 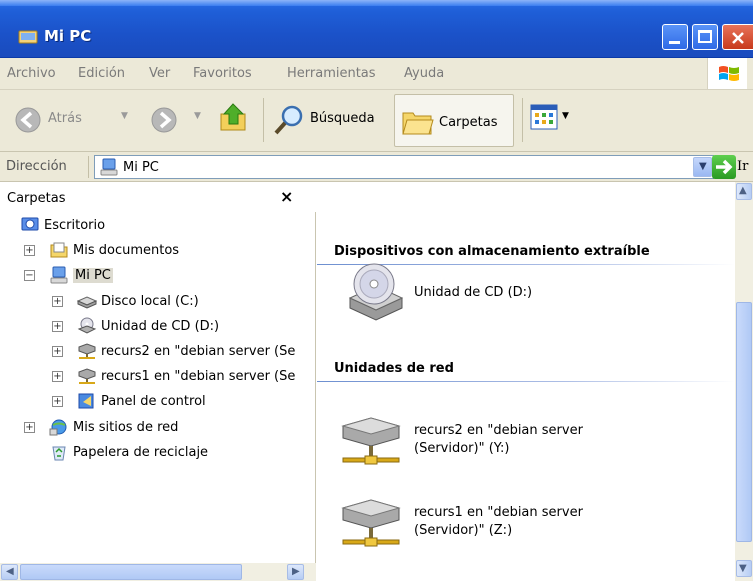 What do you see at coordinates (158, 197) in the screenshot?
I see `folder-pane-header: Carpetas ×` at bounding box center [158, 197].